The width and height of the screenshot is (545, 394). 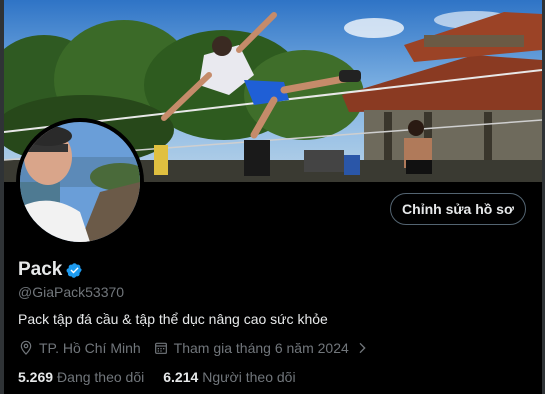 I want to click on followers-label: Người theo dõi, so click(x=249, y=377).